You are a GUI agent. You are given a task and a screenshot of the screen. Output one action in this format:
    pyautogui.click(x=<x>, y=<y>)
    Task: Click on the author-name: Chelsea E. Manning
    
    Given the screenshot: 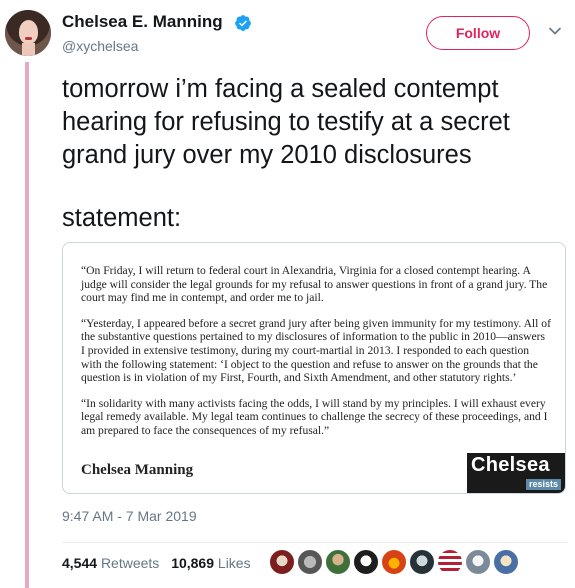 What is the action you would take?
    pyautogui.click(x=142, y=22)
    